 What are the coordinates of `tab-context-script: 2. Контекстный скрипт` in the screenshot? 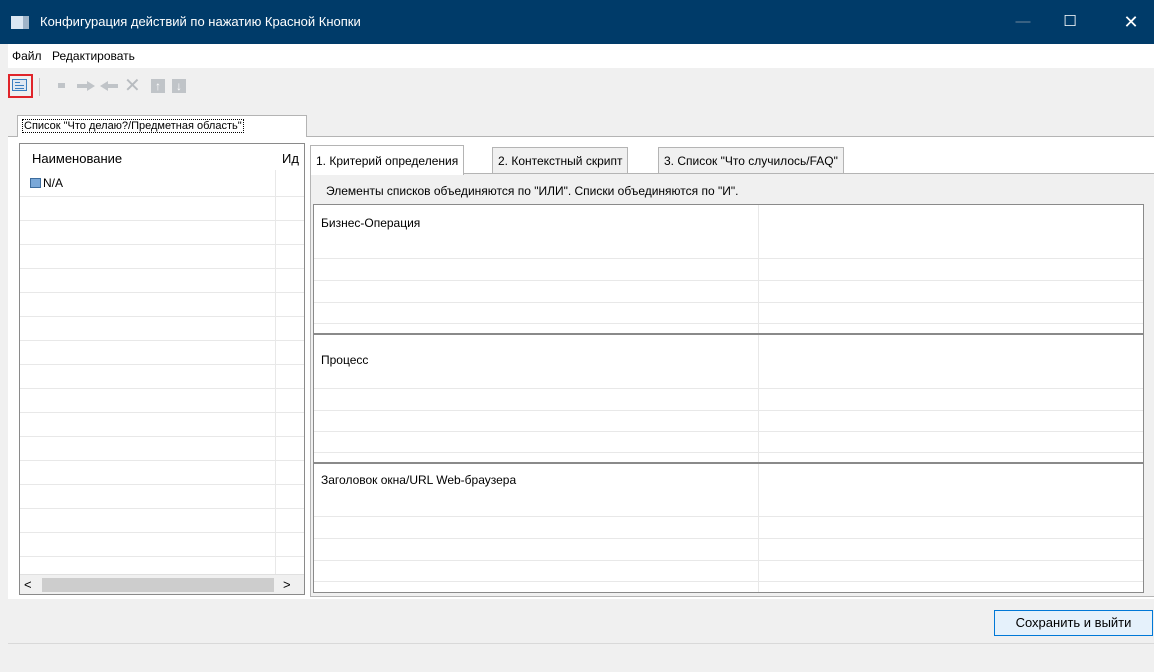 It's located at (560, 160).